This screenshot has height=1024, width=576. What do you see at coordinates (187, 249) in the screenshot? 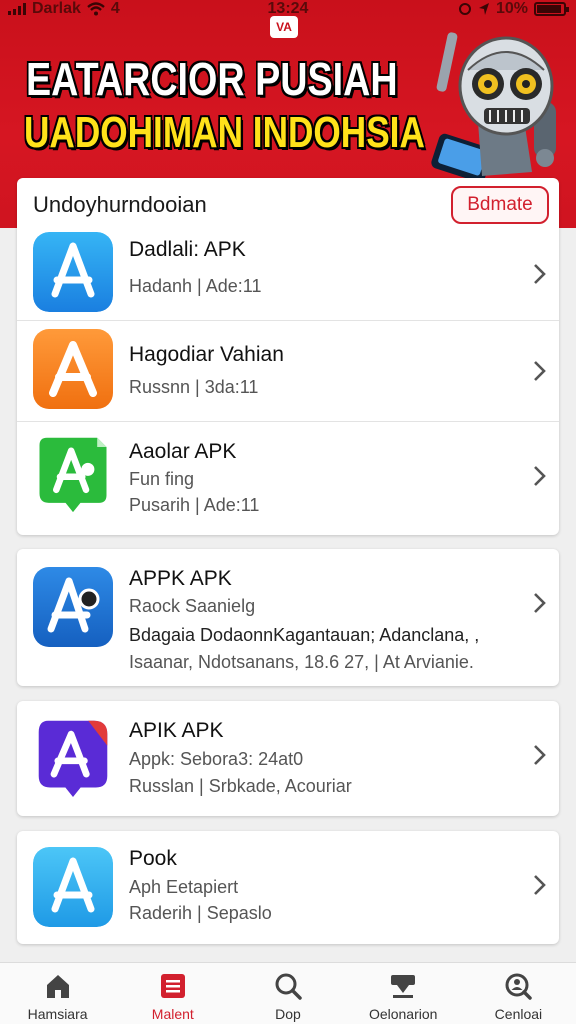
I see `app-name: Dadlali: APK` at bounding box center [187, 249].